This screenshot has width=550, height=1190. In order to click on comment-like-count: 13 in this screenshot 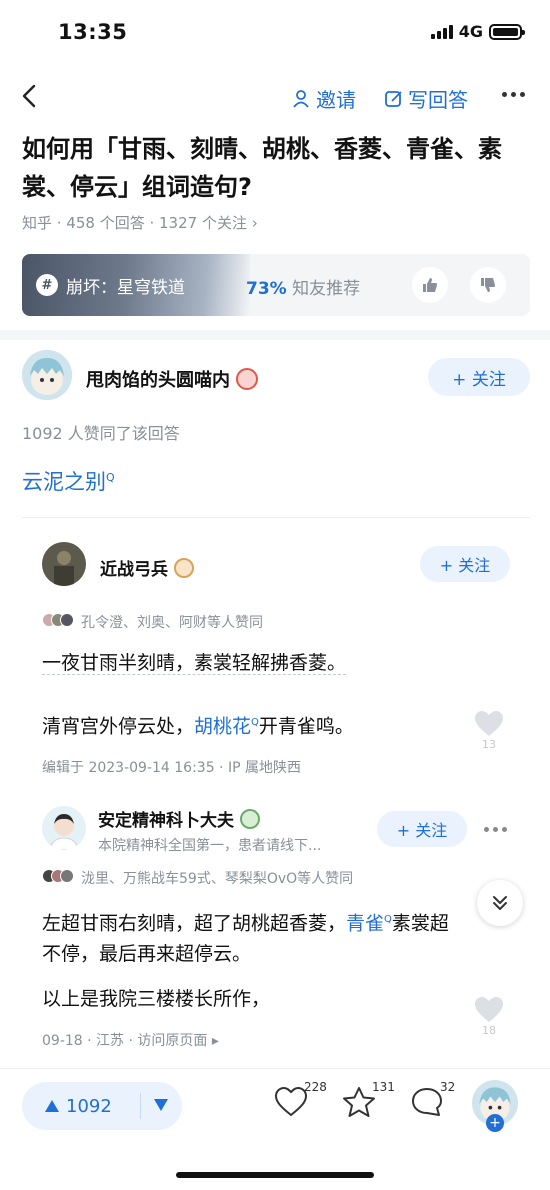, I will do `click(489, 744)`.